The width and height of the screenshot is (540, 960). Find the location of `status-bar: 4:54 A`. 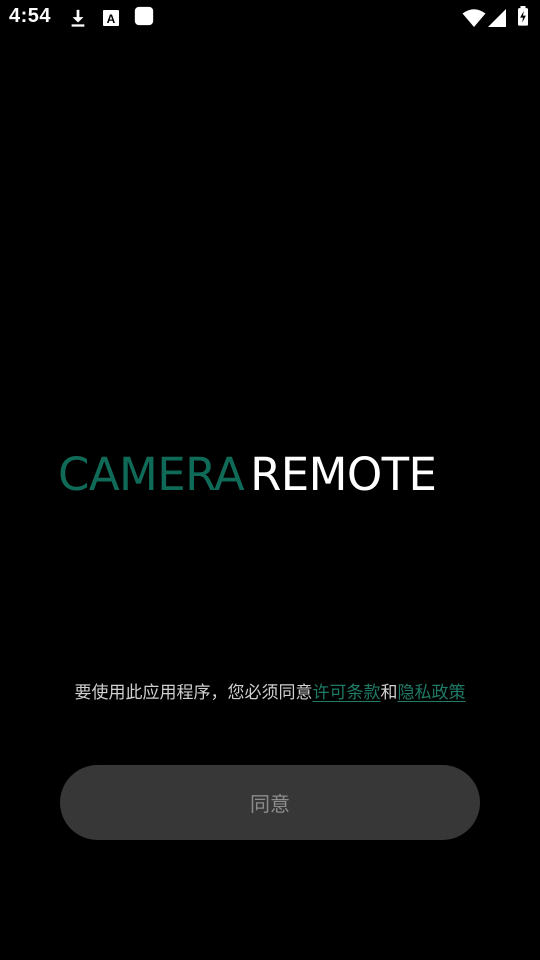

status-bar: 4:54 A is located at coordinates (270, 18).